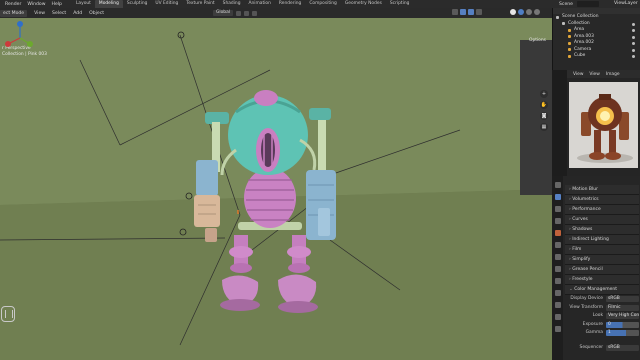 This screenshot has width=640, height=360. I want to click on constraints-tab-icon, so click(558, 305).